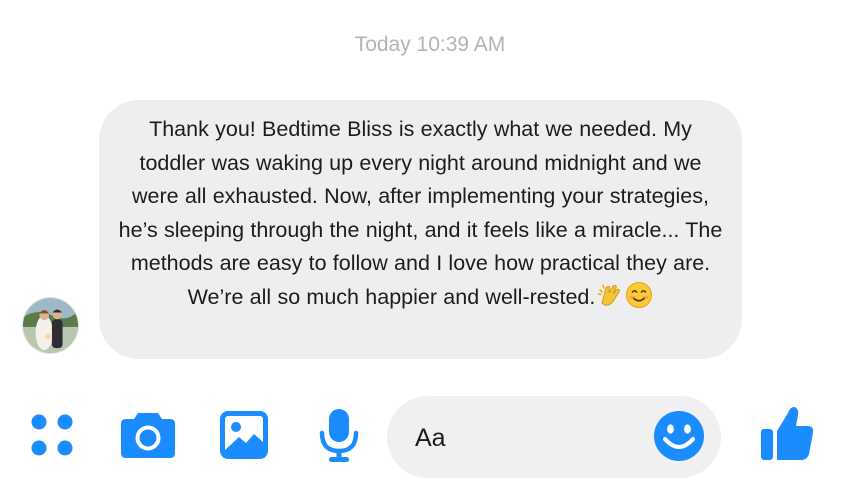 The image size is (860, 502). I want to click on clapping-hands-emoji, so click(610, 295).